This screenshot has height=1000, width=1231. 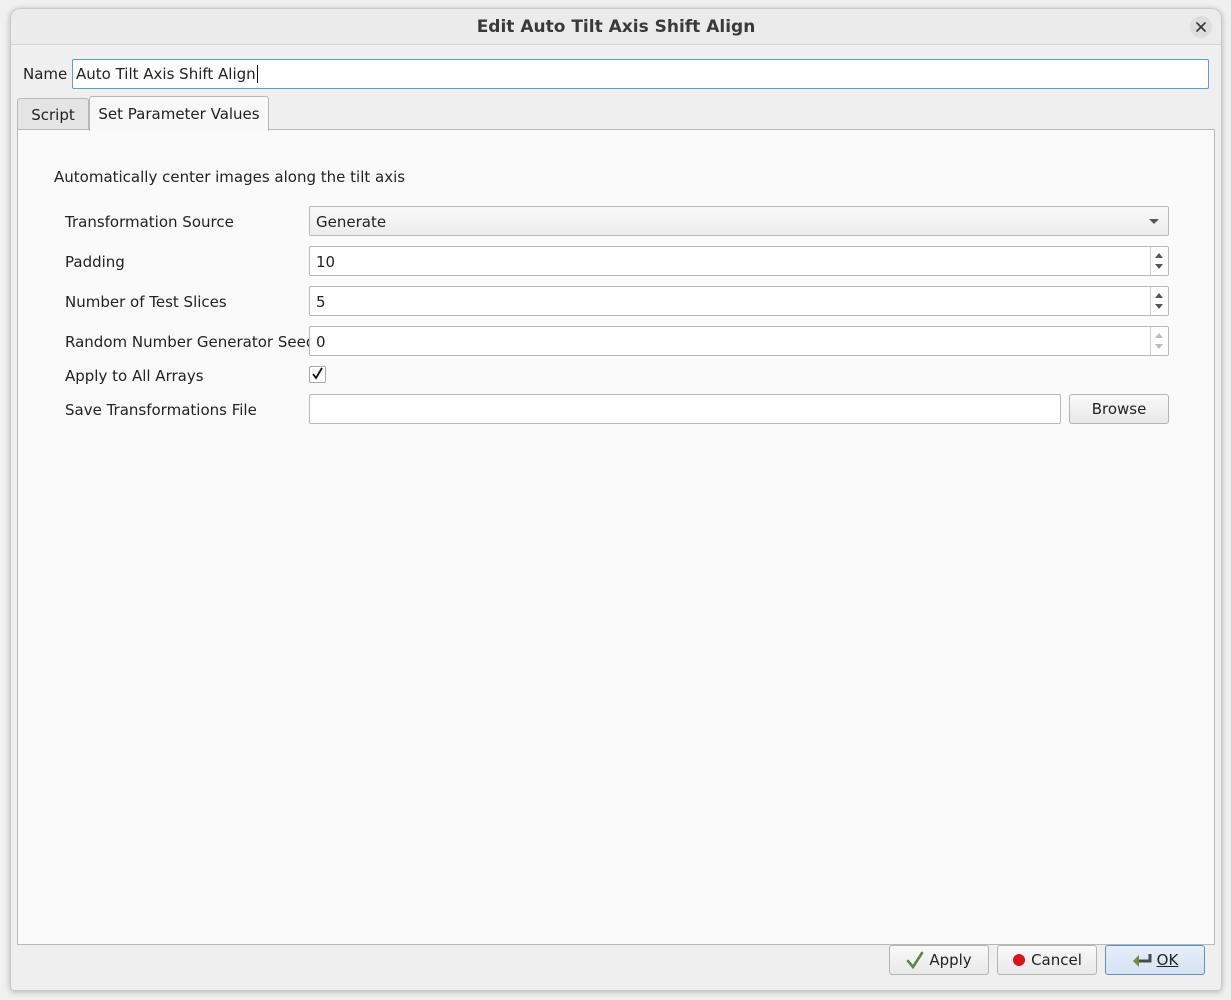 I want to click on save-file-input, so click(x=685, y=409).